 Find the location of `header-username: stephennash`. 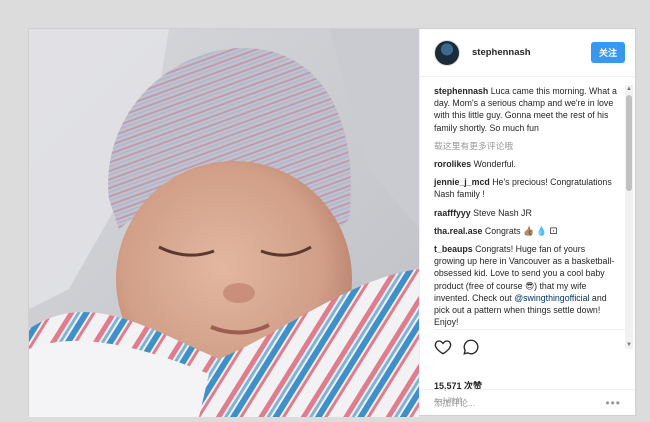

header-username: stephennash is located at coordinates (531, 52).